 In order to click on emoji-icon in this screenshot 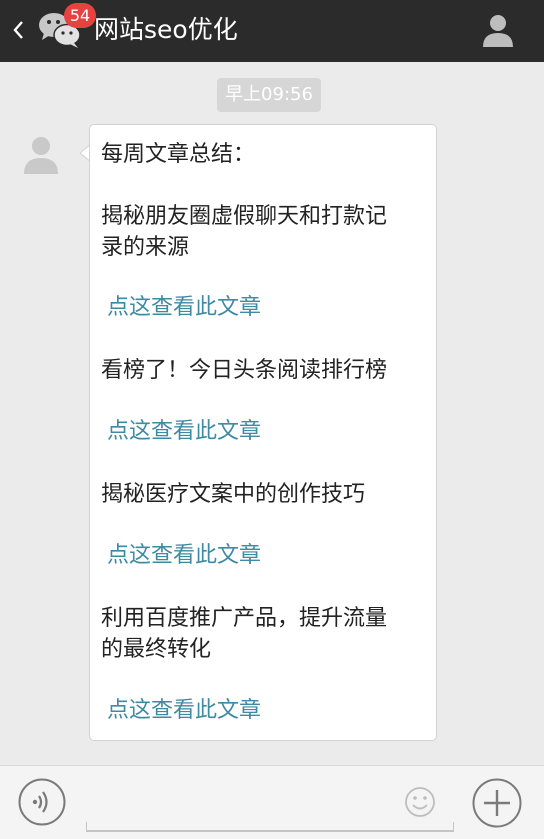, I will do `click(420, 802)`.